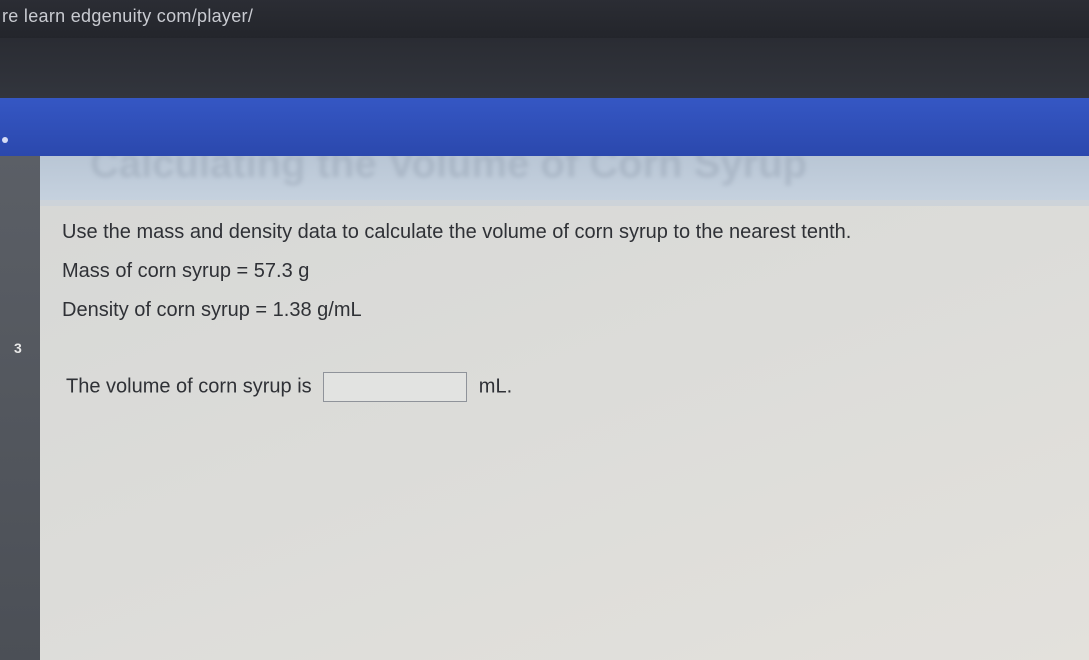 The image size is (1089, 660). Describe the element at coordinates (544, 127) in the screenshot. I see `player-header` at that location.